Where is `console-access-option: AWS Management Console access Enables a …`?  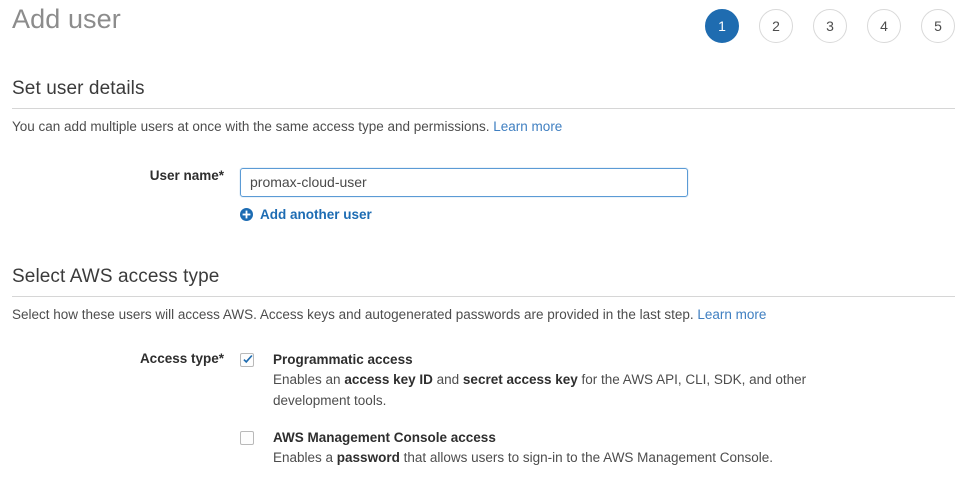
console-access-option: AWS Management Console access Enables a … is located at coordinates (597, 448).